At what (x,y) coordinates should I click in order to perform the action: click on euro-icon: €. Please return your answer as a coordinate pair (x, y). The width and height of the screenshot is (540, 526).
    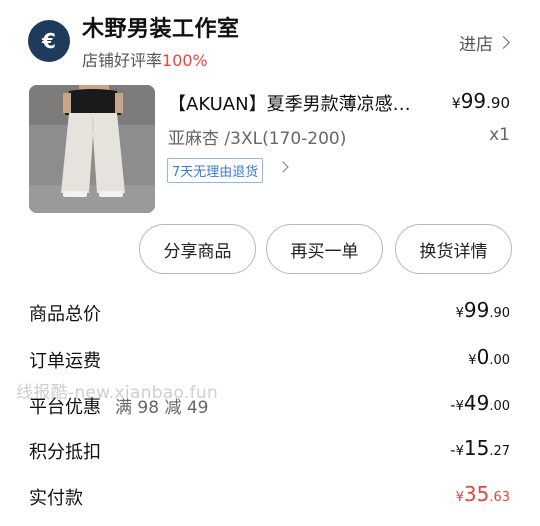
    Looking at the image, I should click on (49, 41).